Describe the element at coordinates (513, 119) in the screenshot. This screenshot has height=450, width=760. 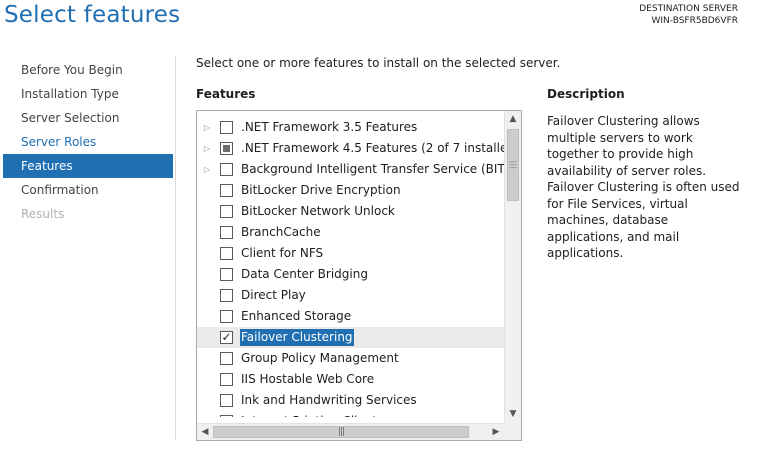
I see `arrow-up-icon: ▲` at that location.